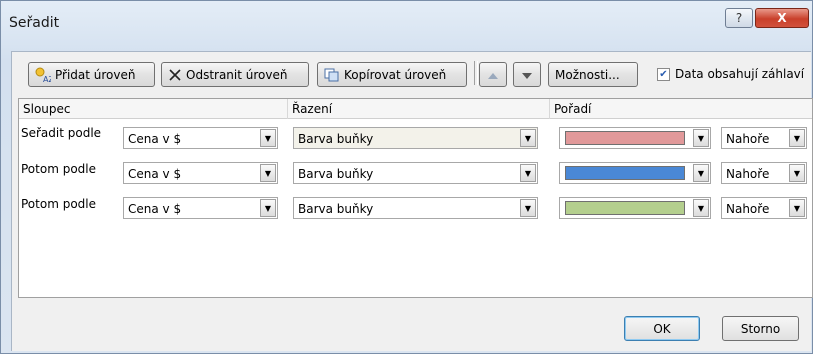 Image resolution: width=813 pixels, height=354 pixels. Describe the element at coordinates (312, 109) in the screenshot. I see `header-sort-on: Řazení` at that location.